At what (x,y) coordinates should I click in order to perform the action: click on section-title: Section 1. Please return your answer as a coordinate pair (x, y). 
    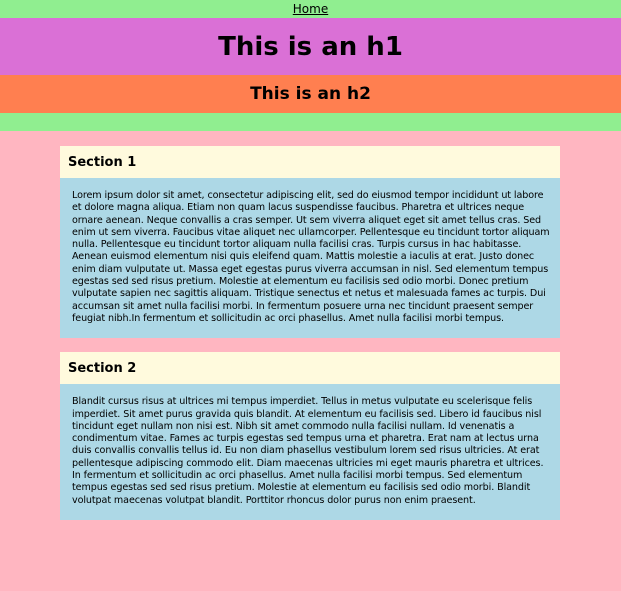
    Looking at the image, I should click on (310, 162).